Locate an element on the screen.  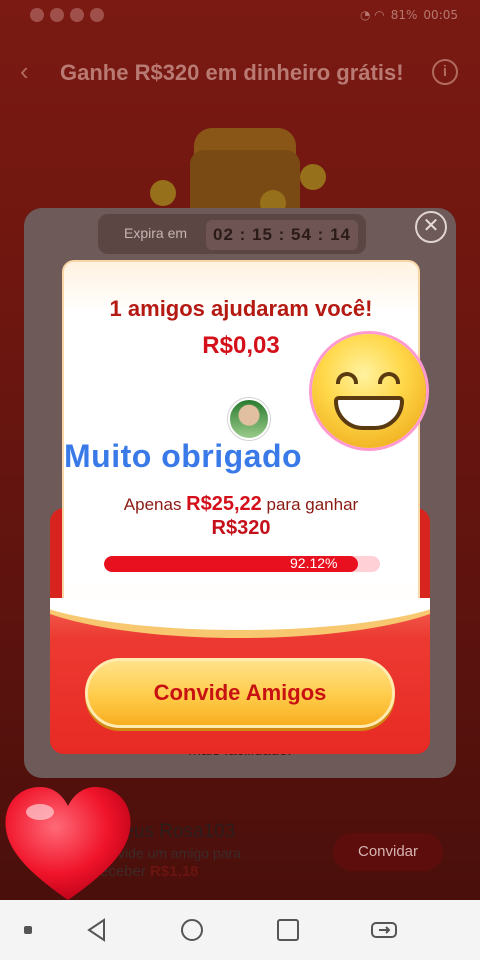
invite-friends-button: Convide Amigos is located at coordinates (240, 693).